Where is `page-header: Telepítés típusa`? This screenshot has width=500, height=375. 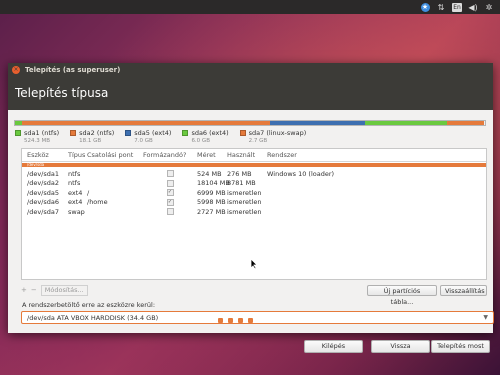
page-header: Telepítés típusa is located at coordinates (250, 93).